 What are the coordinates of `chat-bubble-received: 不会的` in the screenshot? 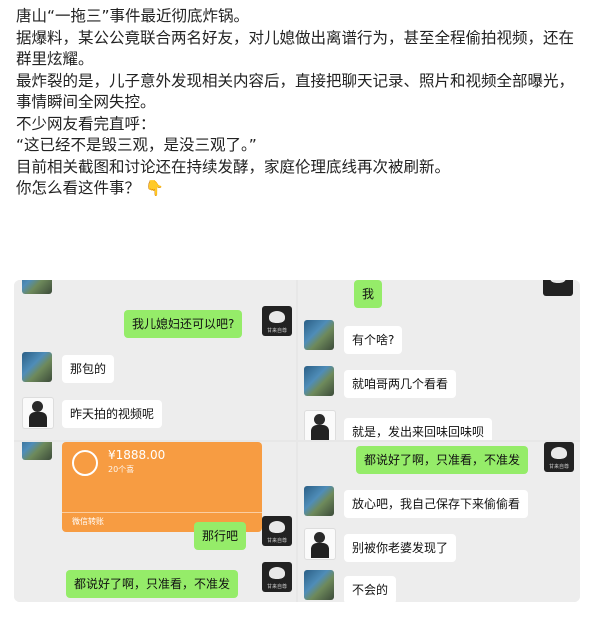 It's located at (370, 589).